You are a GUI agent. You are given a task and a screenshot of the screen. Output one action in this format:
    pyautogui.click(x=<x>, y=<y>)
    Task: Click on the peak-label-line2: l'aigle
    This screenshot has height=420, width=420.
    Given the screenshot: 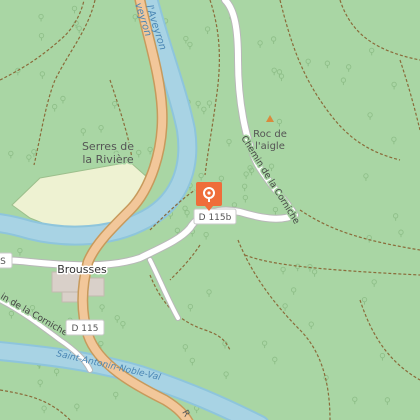 What is the action you would take?
    pyautogui.click(x=270, y=146)
    